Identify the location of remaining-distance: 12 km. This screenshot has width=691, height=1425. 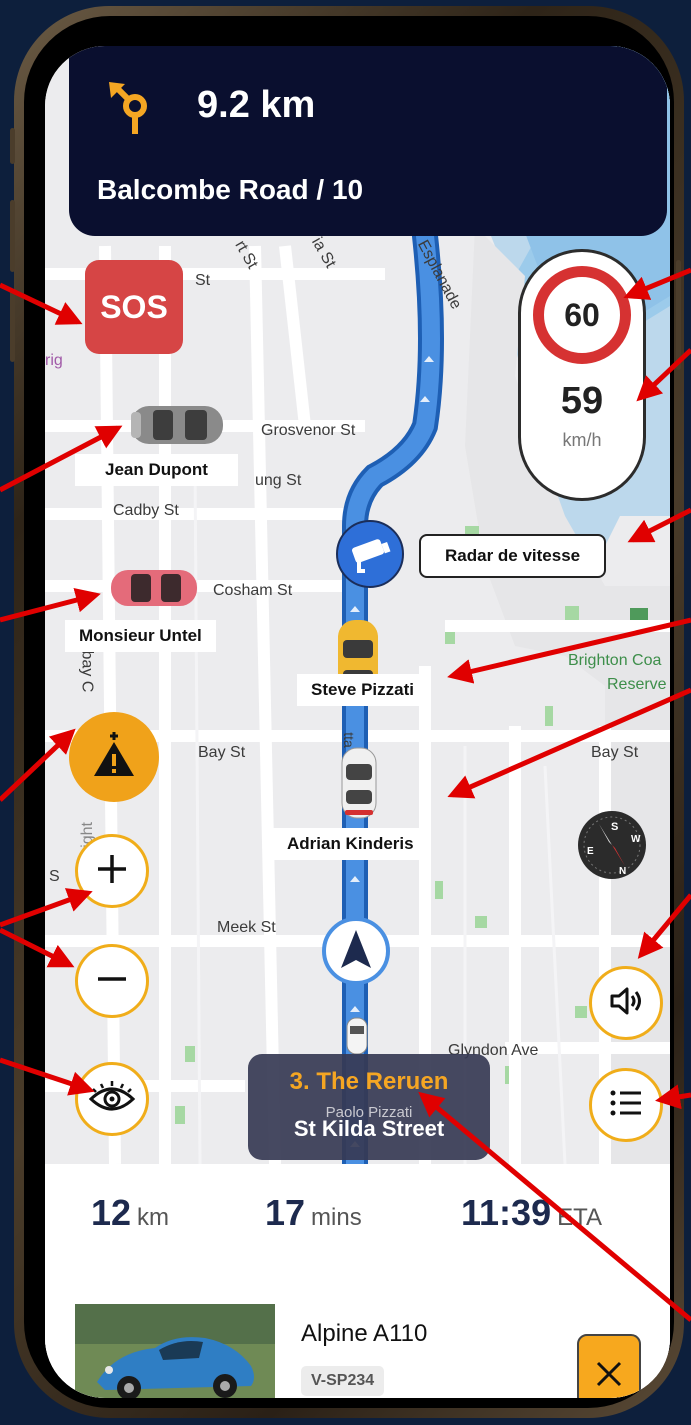
(130, 1213).